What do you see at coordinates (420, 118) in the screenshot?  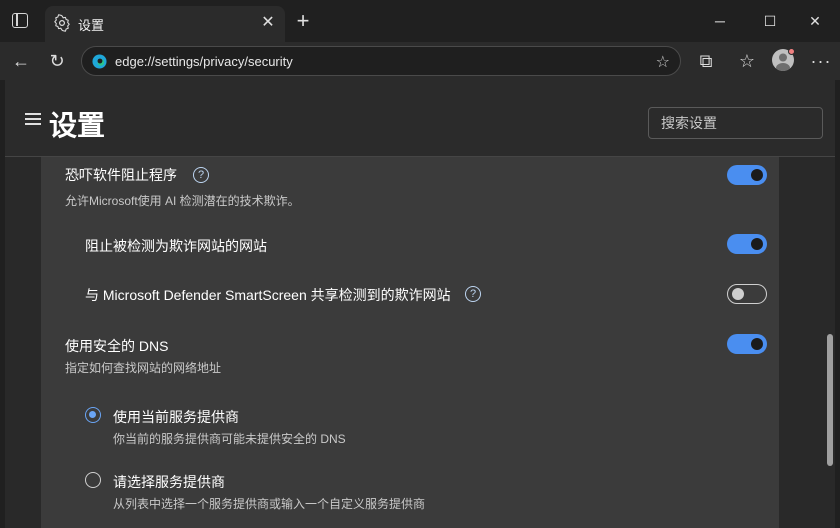 I see `settings-header: 设置` at bounding box center [420, 118].